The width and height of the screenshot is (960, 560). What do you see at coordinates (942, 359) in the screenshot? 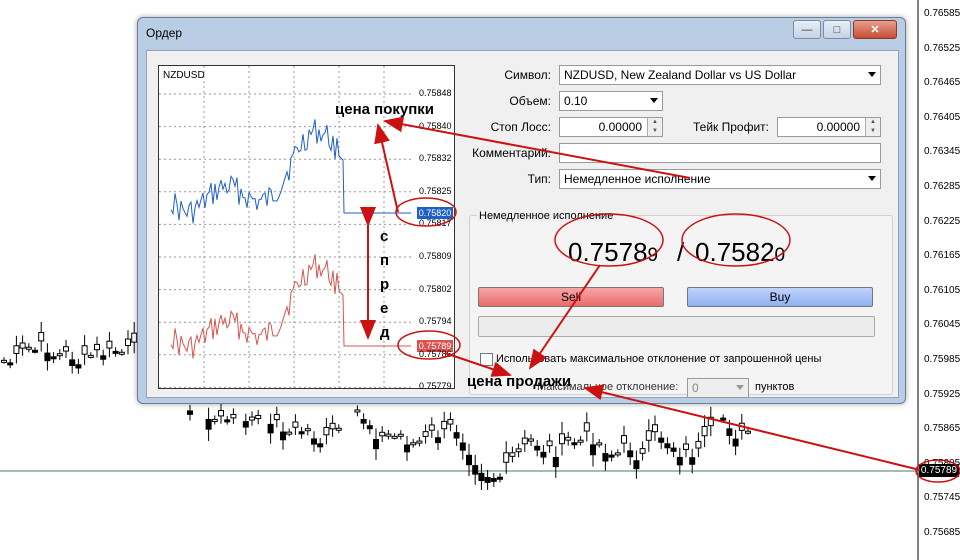
I see `background-axis-label: 0.75985` at bounding box center [942, 359].